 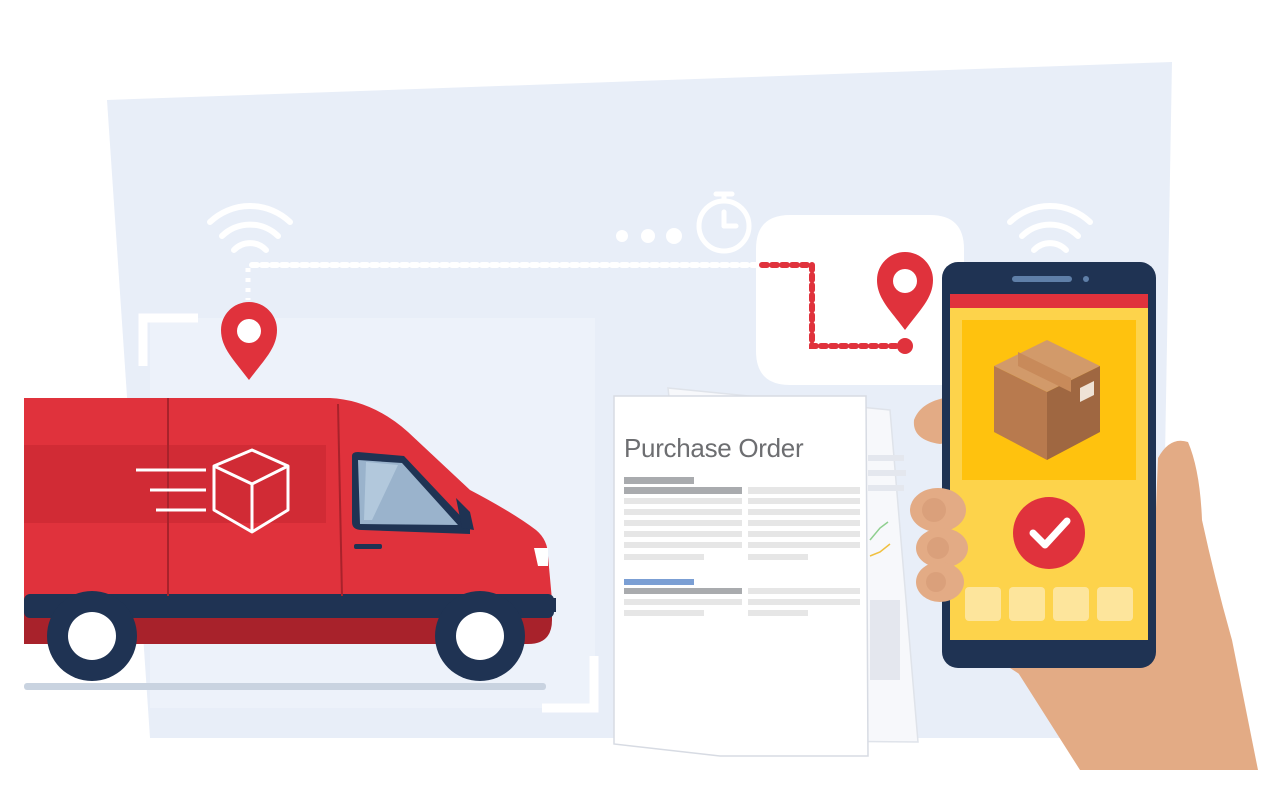 What do you see at coordinates (714, 448) in the screenshot?
I see `purchase-order-title: Purchase Order` at bounding box center [714, 448].